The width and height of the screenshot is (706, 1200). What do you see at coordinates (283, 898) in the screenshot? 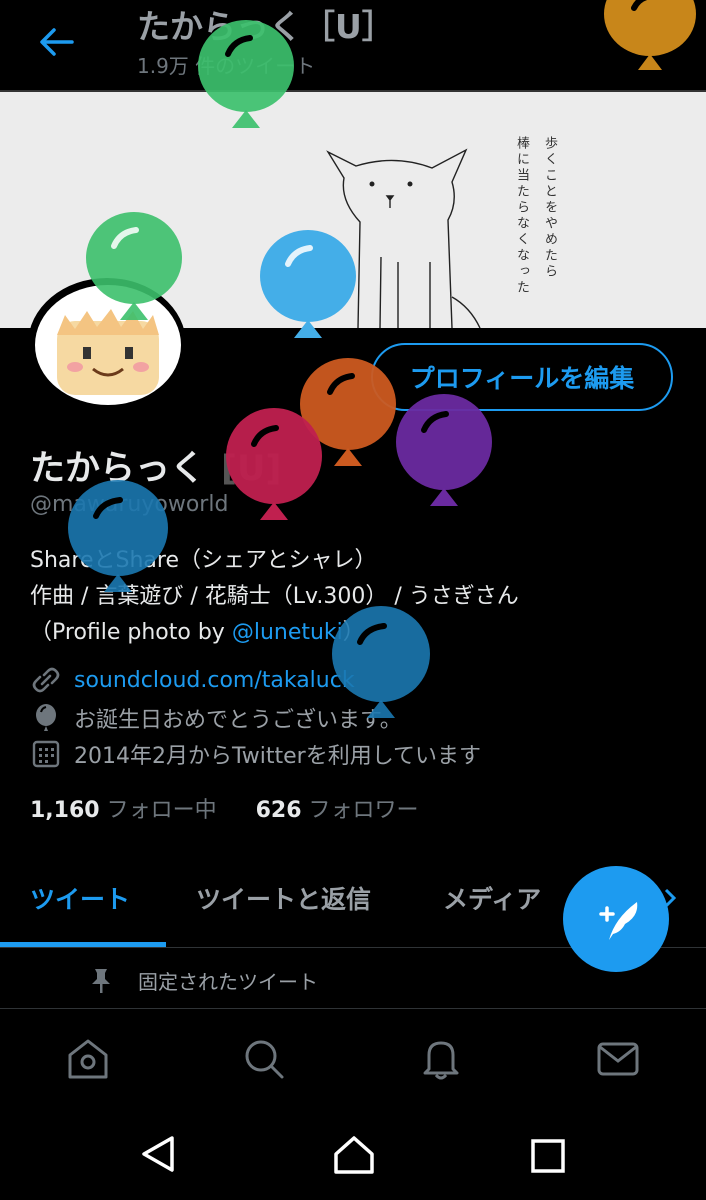
I see `tab-tweets-and-replies: ツイートと返信` at bounding box center [283, 898].